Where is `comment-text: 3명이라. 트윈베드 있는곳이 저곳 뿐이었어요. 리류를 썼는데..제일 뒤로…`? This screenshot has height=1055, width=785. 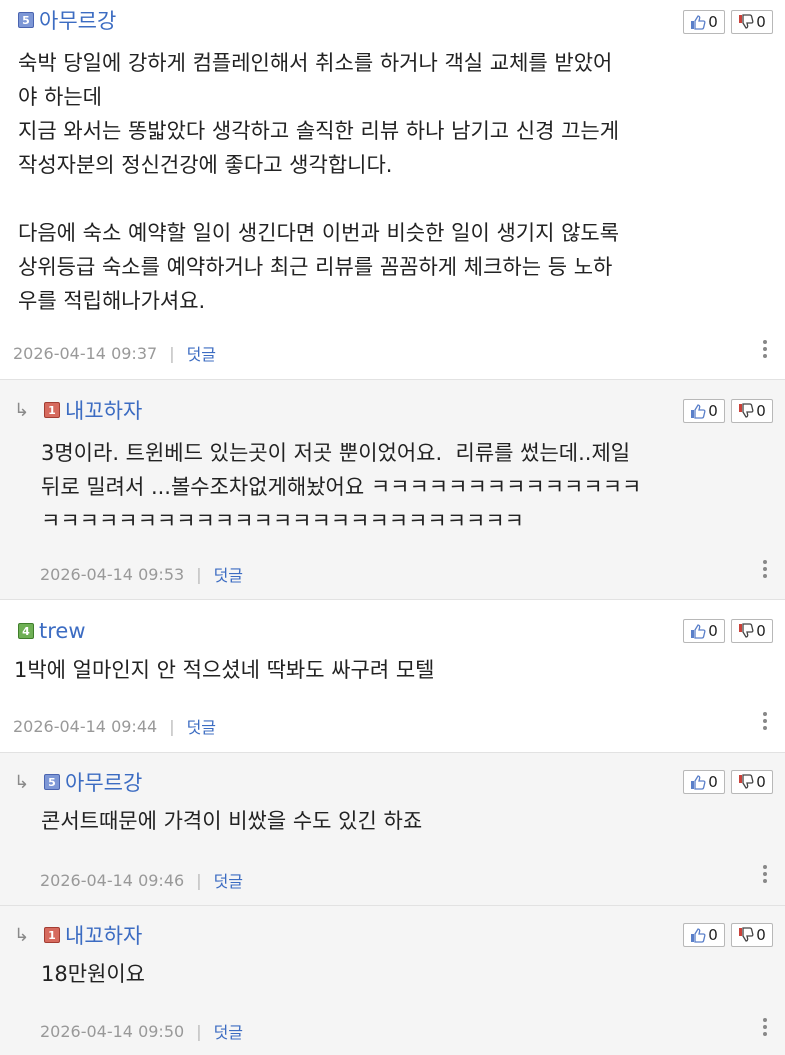 comment-text: 3명이라. 트윈베드 있는곳이 저곳 뿐이었어요. 리류를 썼는데..제일 뒤로… is located at coordinates (341, 487).